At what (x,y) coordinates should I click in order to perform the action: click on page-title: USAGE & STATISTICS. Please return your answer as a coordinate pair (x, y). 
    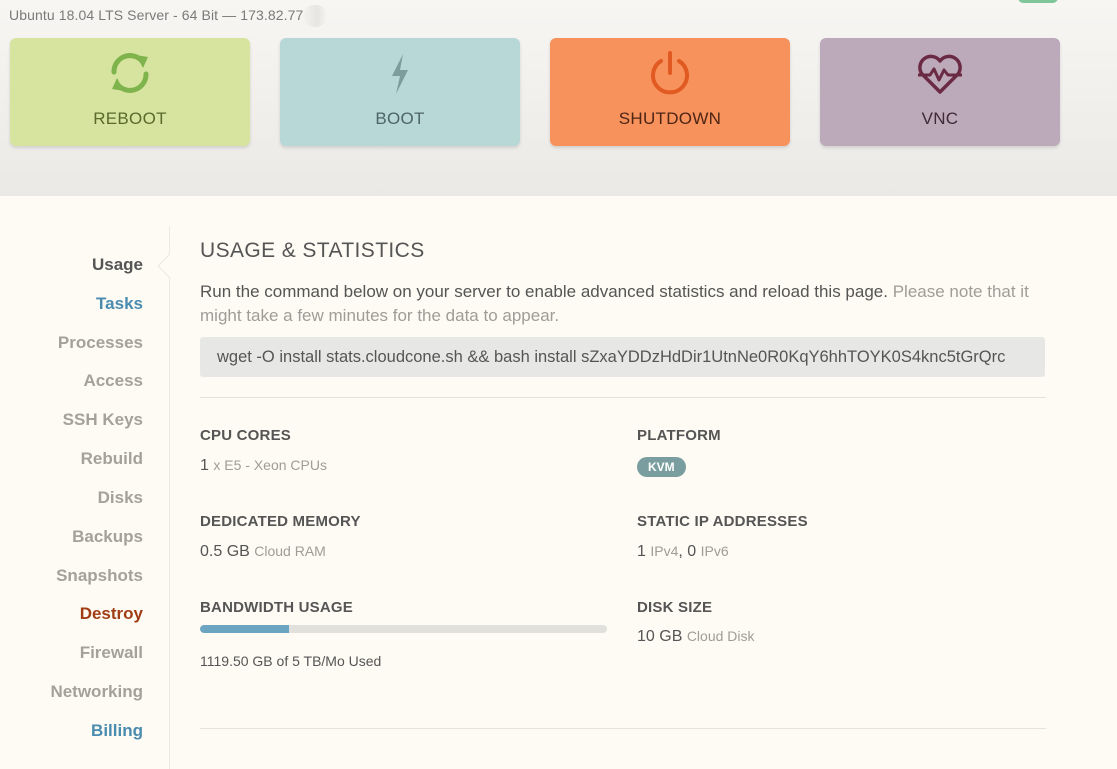
    Looking at the image, I should click on (312, 250).